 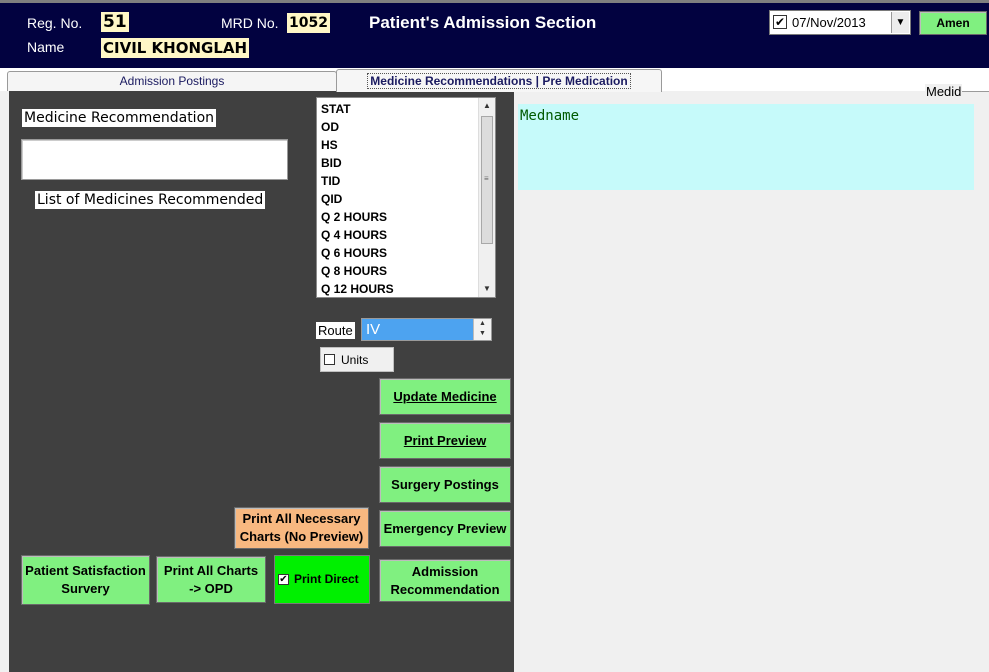 What do you see at coordinates (357, 127) in the screenshot?
I see `frequency-option: OD` at bounding box center [357, 127].